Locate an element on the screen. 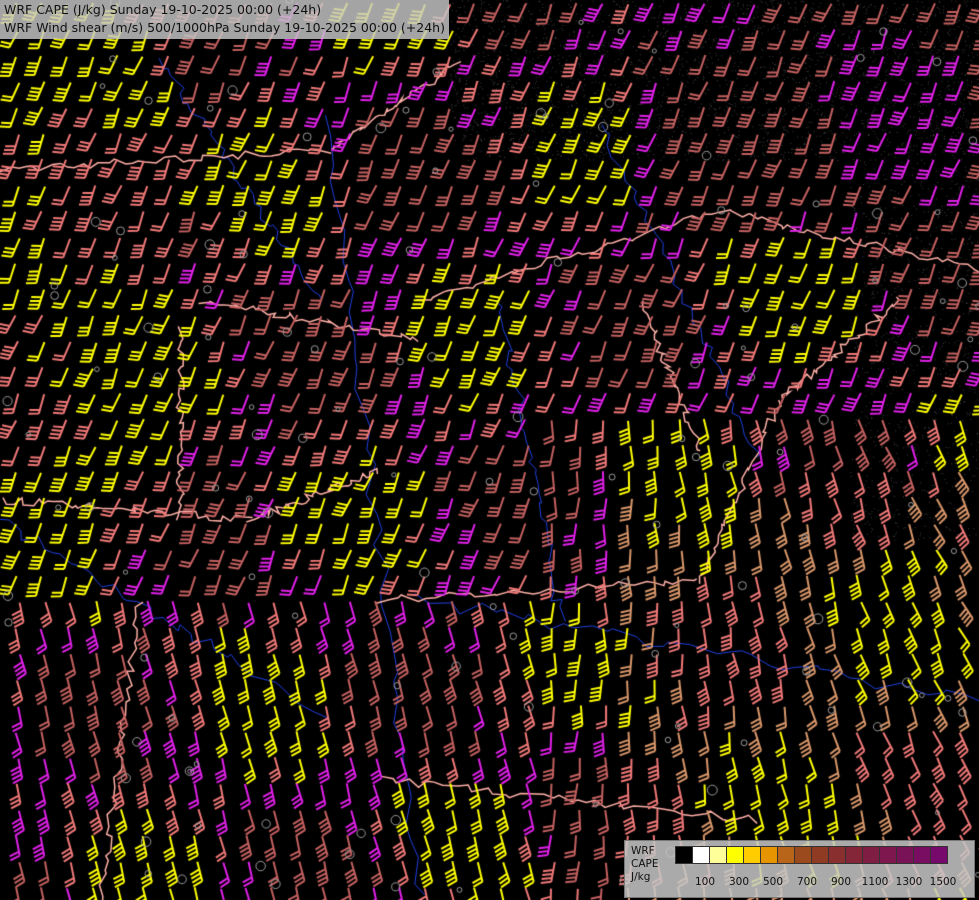 This screenshot has width=979, height=900. legend-label-model: WRF is located at coordinates (643, 851).